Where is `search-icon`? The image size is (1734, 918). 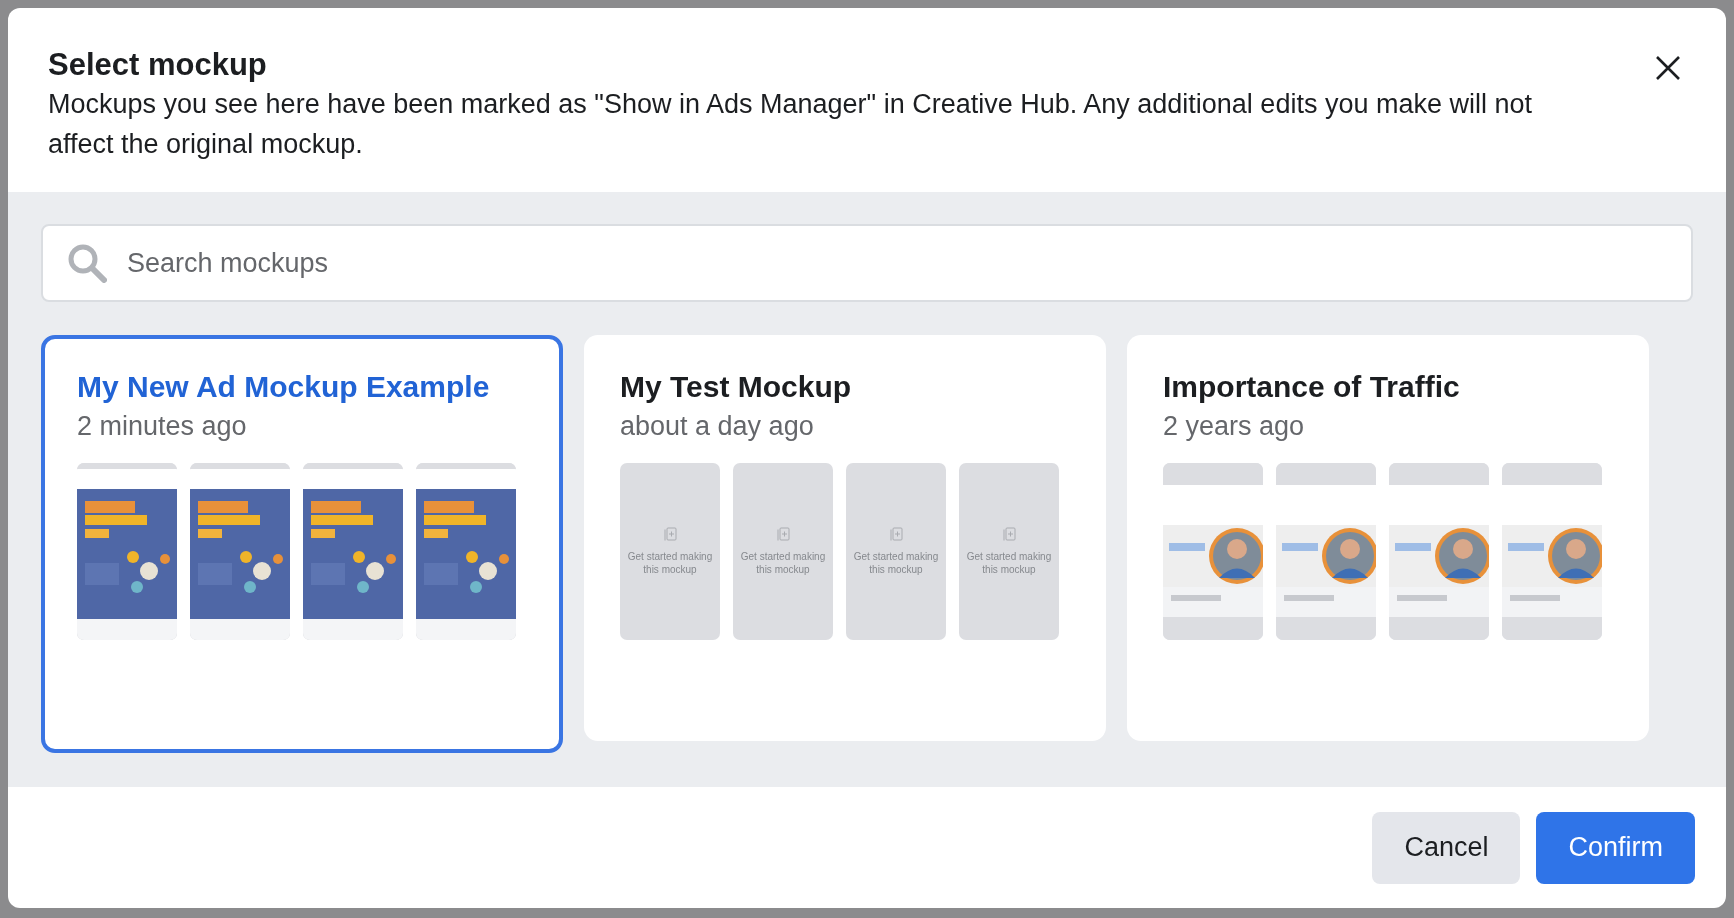 search-icon is located at coordinates (87, 263).